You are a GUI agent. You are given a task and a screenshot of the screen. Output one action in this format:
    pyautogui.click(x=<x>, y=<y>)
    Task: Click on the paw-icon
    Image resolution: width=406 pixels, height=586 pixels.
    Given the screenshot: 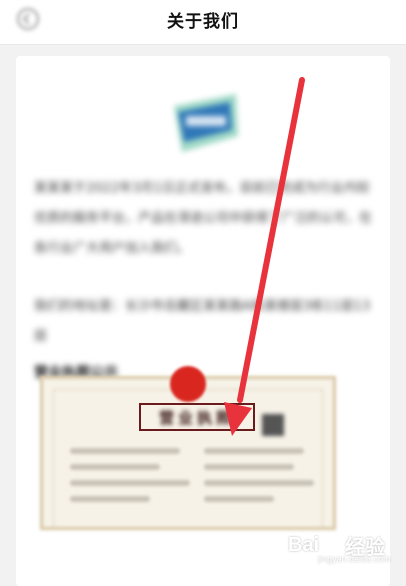 What is the action you would take?
    pyautogui.click(x=332, y=546)
    